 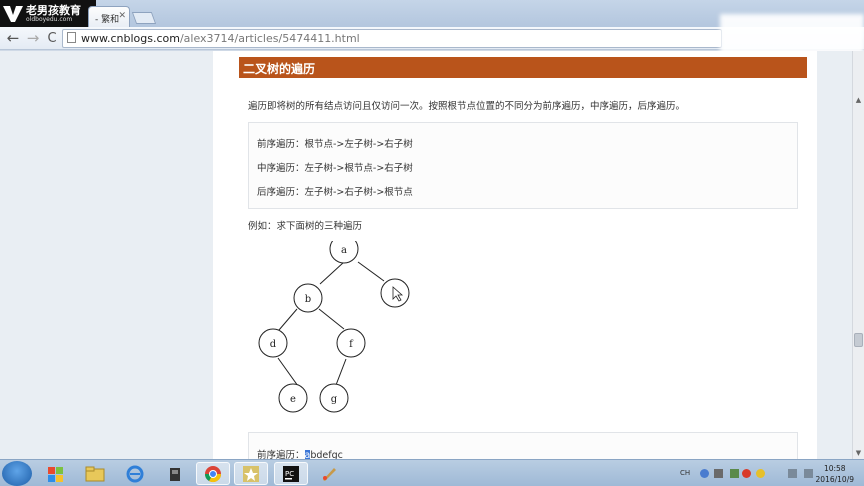 I want to click on oldboy-logo: 老男孩教育 oldboyedu.com, so click(x=48, y=13).